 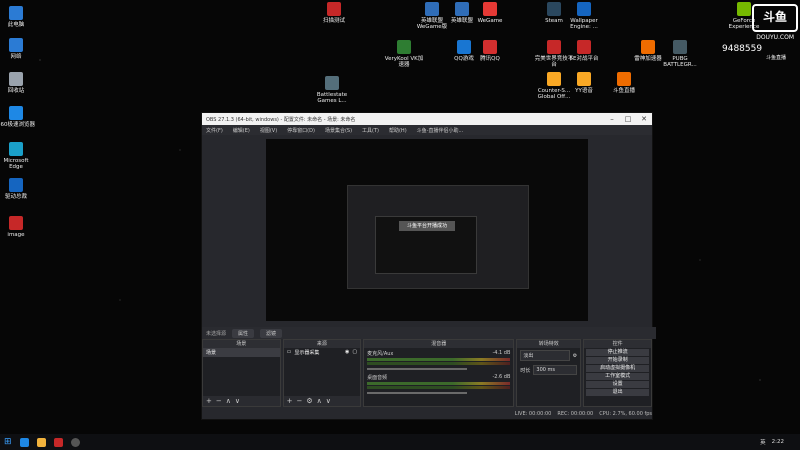 I want to click on eye-icon: ◉, so click(x=347, y=352).